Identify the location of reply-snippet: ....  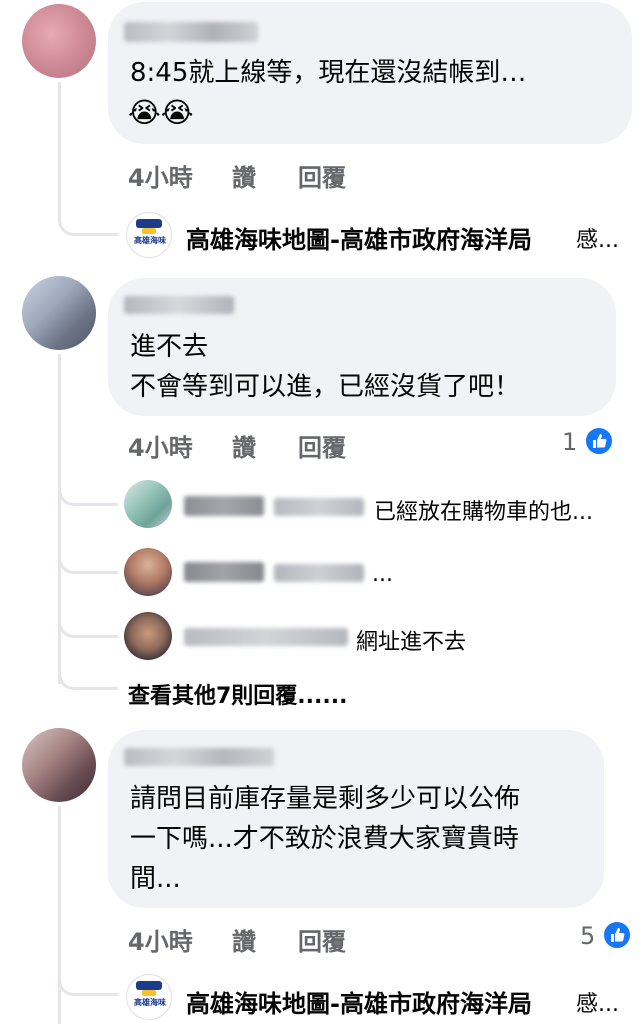
(382, 574).